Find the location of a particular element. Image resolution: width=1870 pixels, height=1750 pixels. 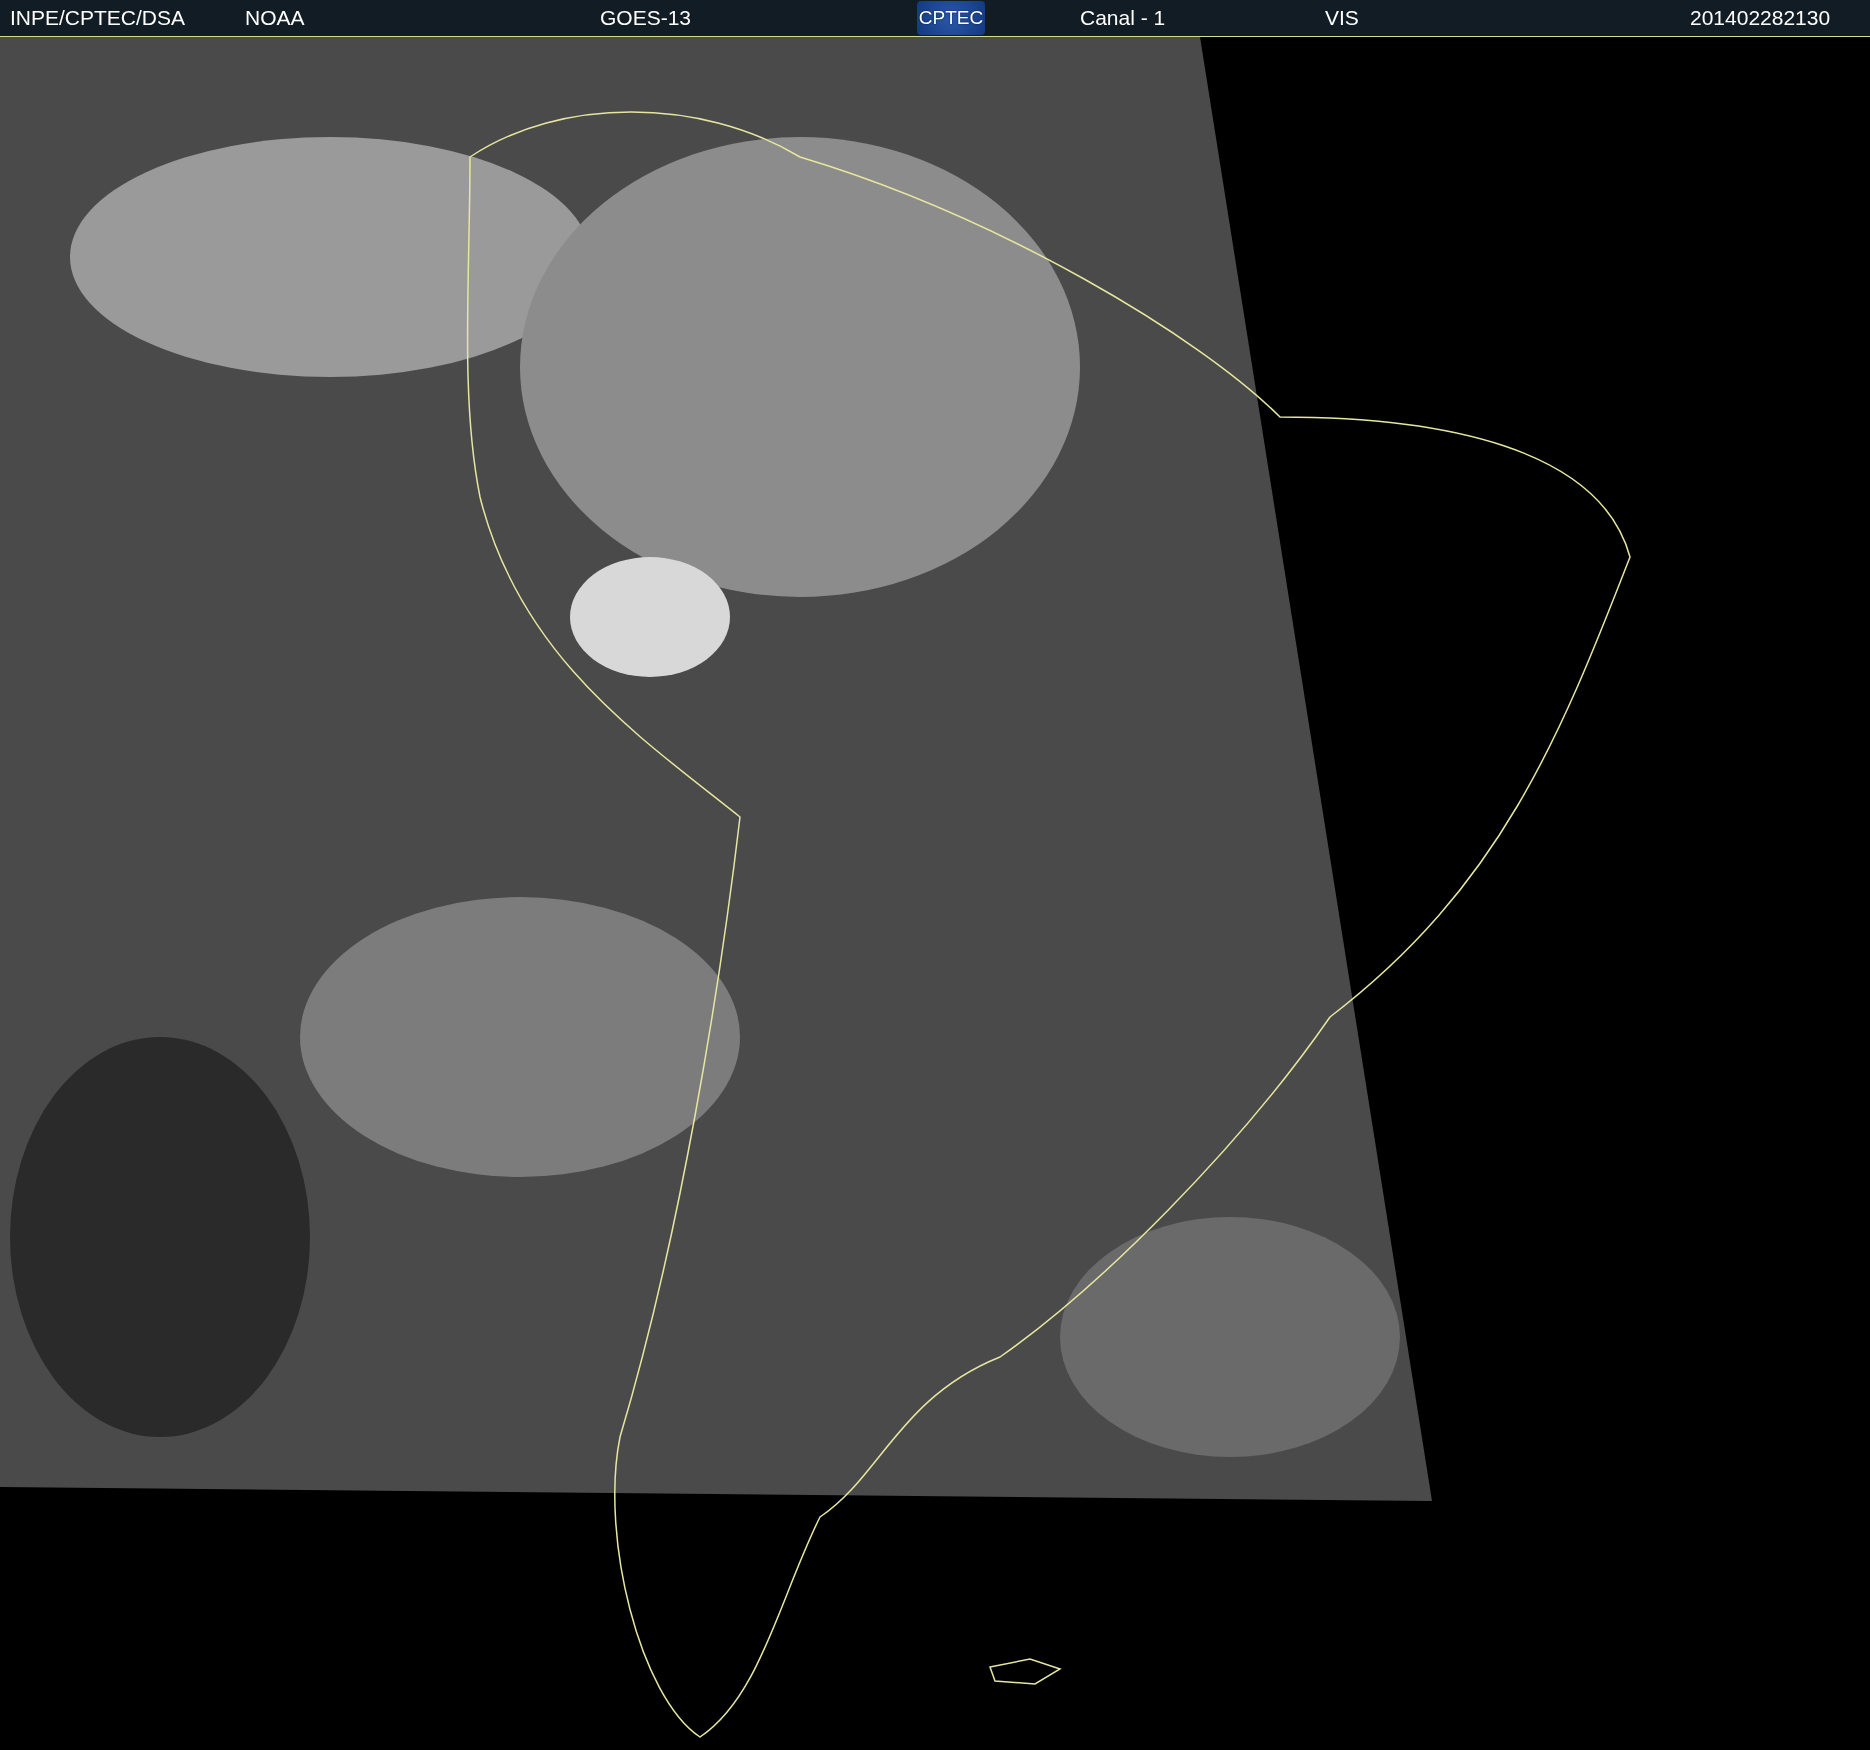

institution-label: INPE/CPTEC/DSA is located at coordinates (98, 18).